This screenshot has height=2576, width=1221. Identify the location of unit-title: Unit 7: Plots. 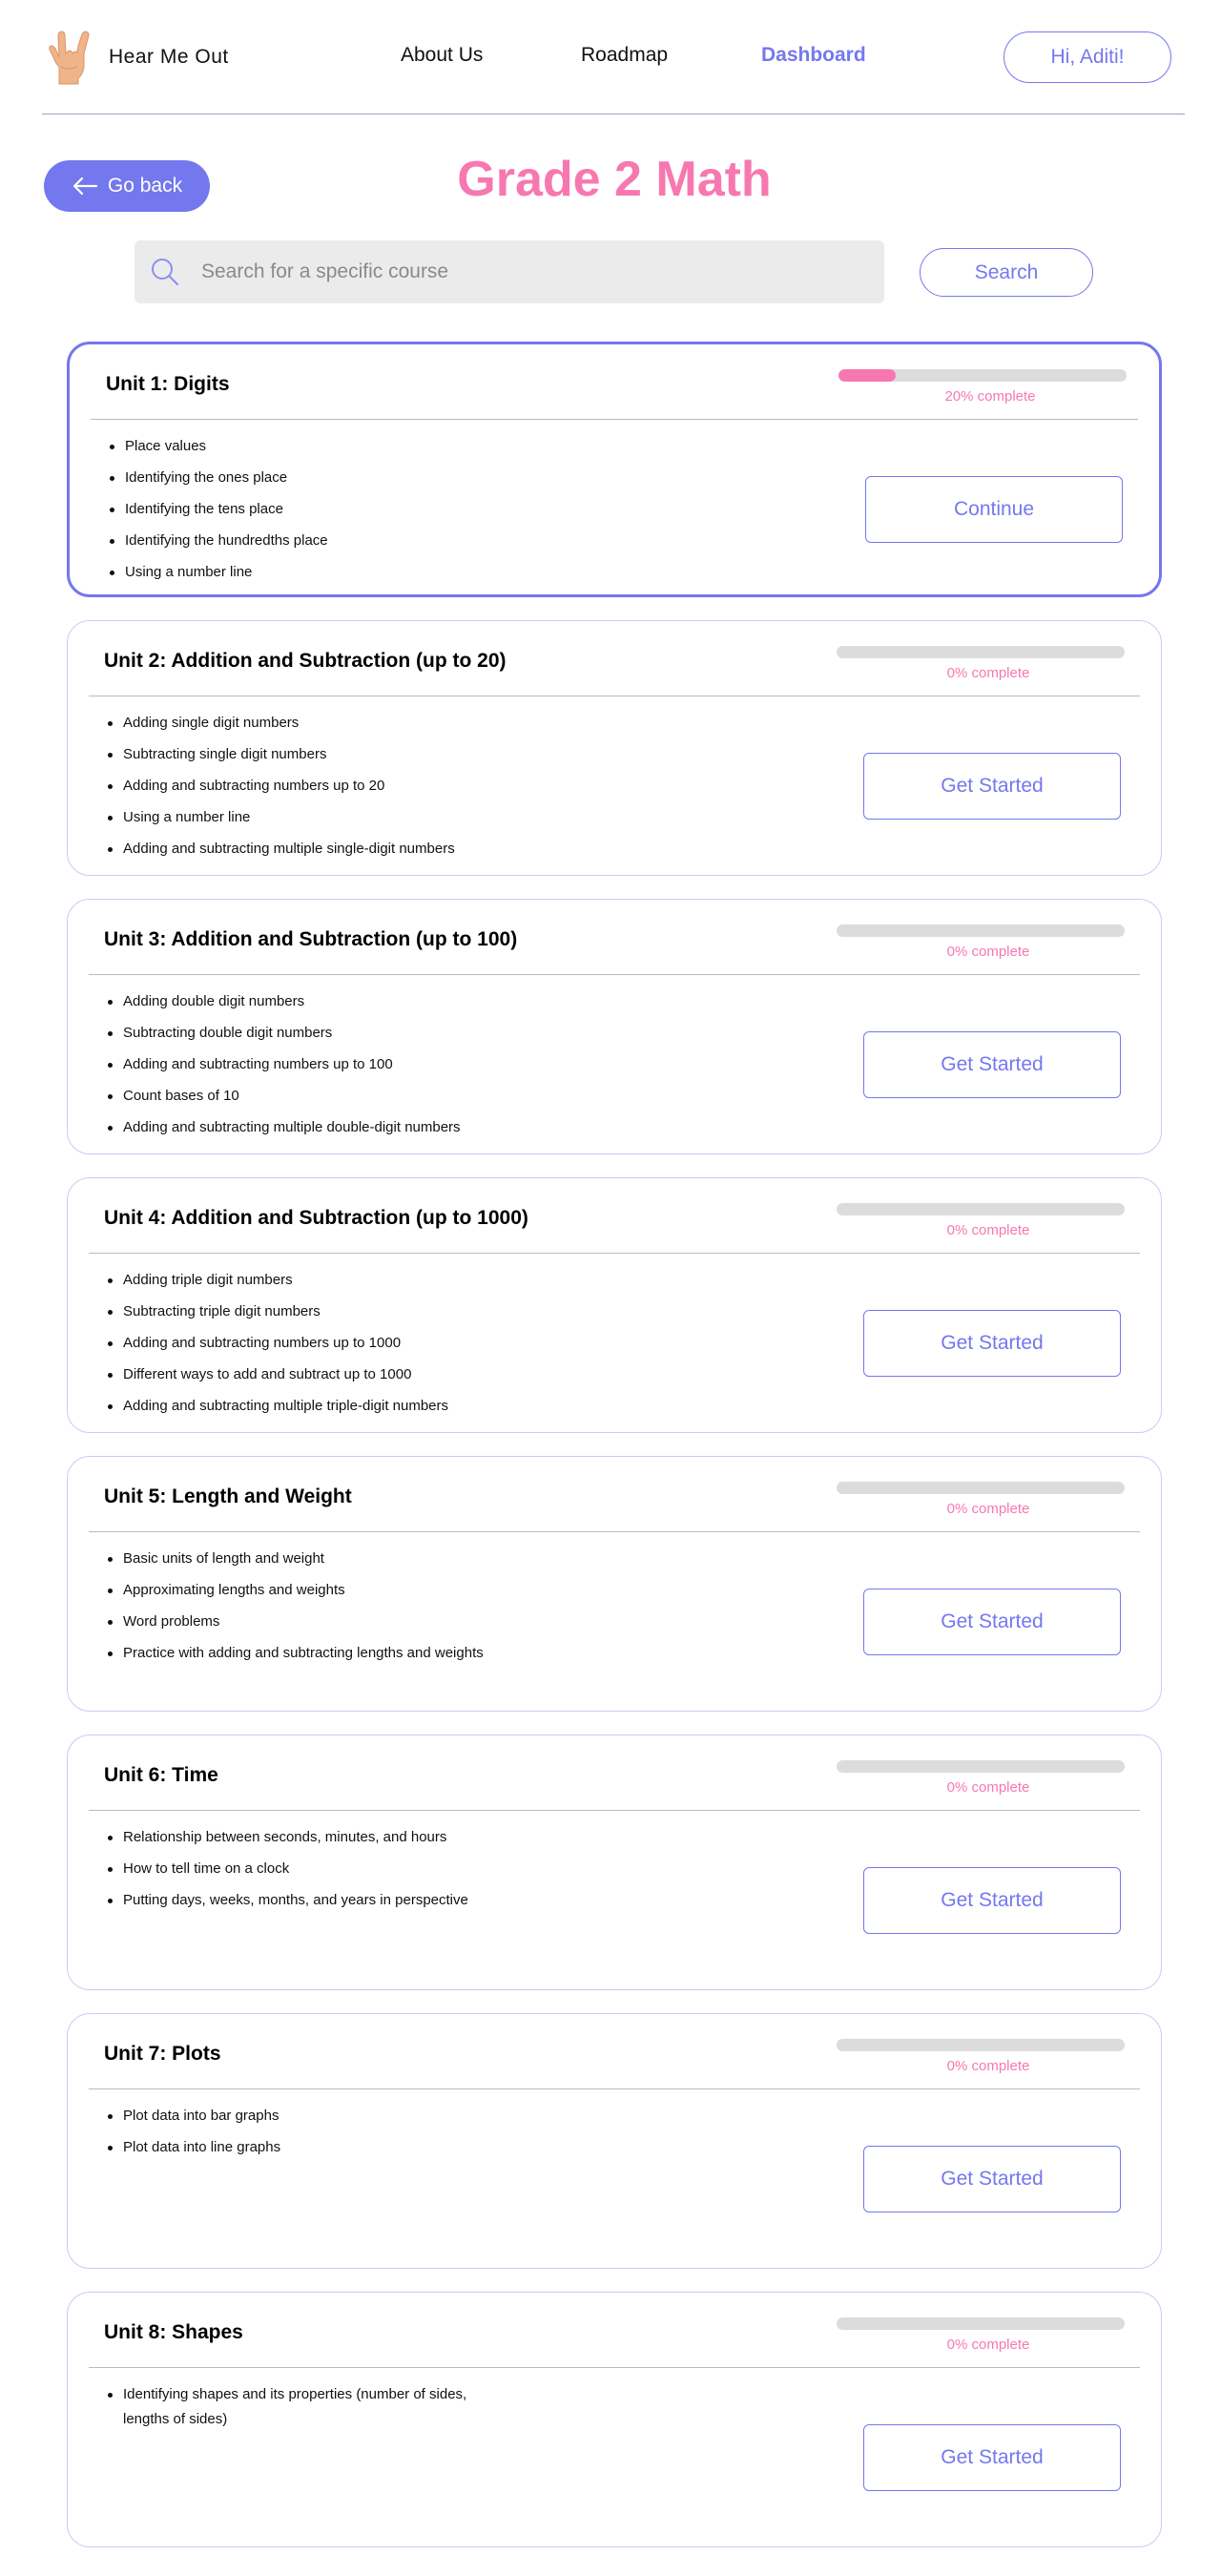
(162, 2054).